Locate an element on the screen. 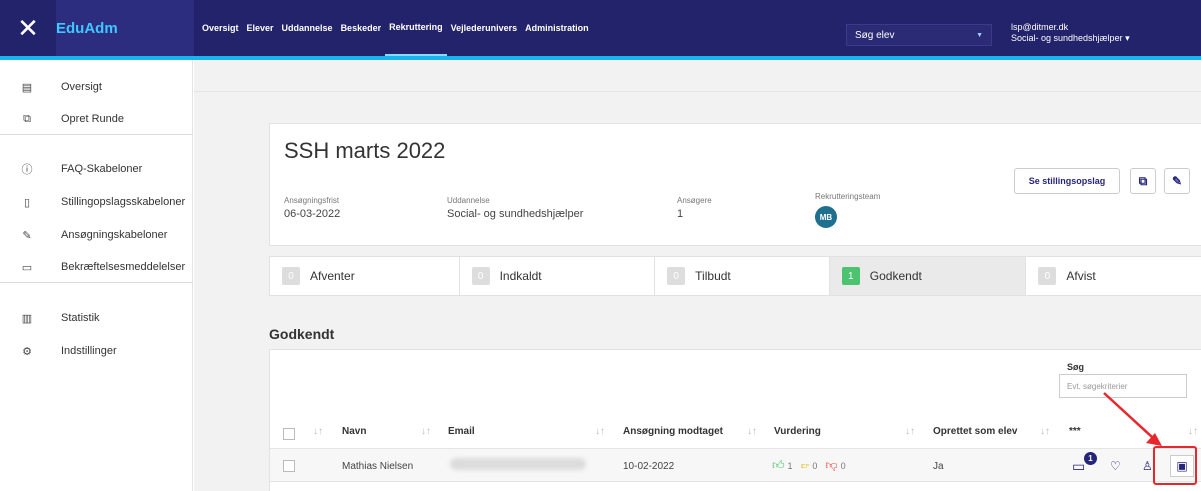 The width and height of the screenshot is (1201, 491). sidebar-item-opret-runde: ⧉ Opret Runde is located at coordinates (96, 119).